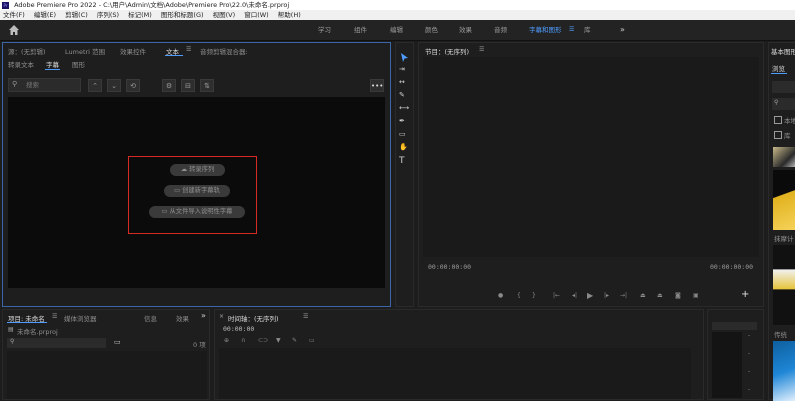 This screenshot has width=795, height=401. What do you see at coordinates (253, 319) in the screenshot?
I see `timeline-title: 时间轴：(无序列)` at bounding box center [253, 319].